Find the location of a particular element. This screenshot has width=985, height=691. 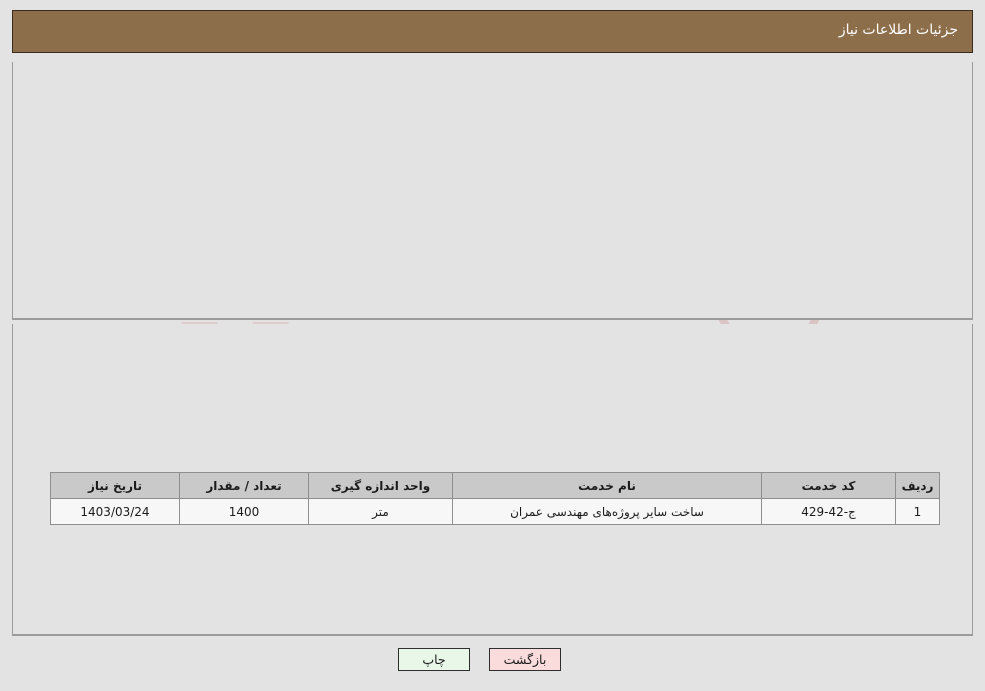

cell-need-date: 1403/03/24 is located at coordinates (115, 511).